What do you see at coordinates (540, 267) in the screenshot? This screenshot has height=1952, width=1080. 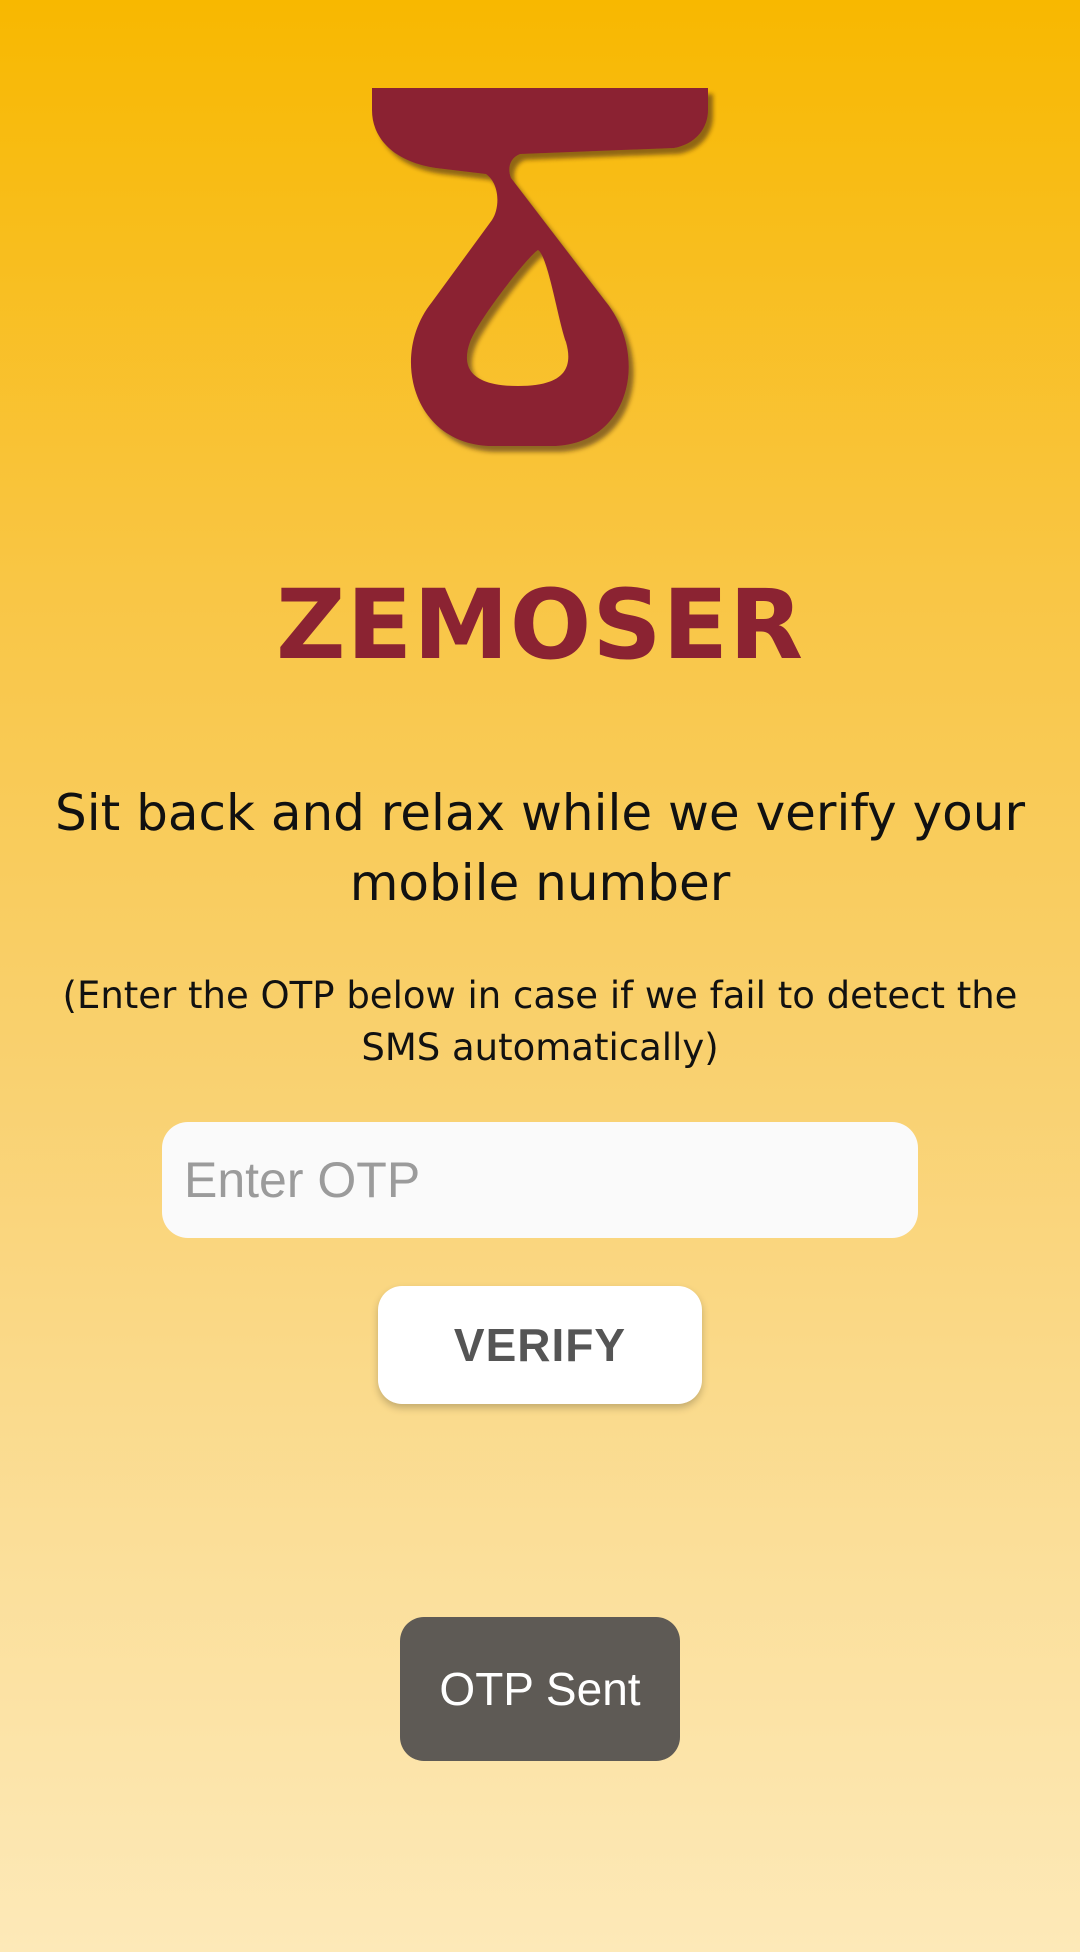 I see `zemoser-logo-icon` at bounding box center [540, 267].